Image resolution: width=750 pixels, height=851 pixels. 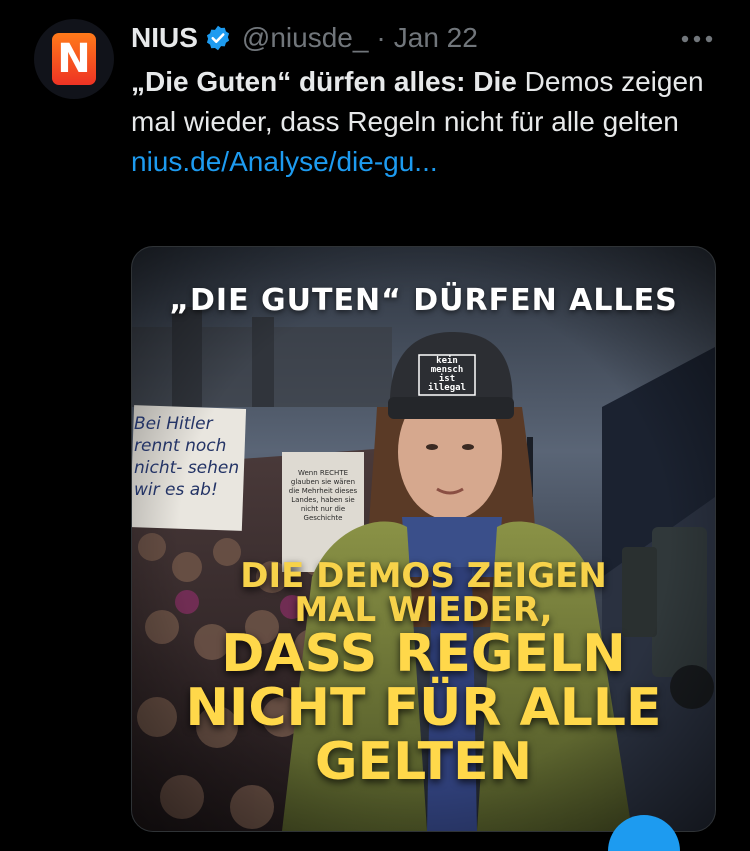 I want to click on tweet-text-bold: „Die Guten“ dürfen alles: Die, so click(x=324, y=81).